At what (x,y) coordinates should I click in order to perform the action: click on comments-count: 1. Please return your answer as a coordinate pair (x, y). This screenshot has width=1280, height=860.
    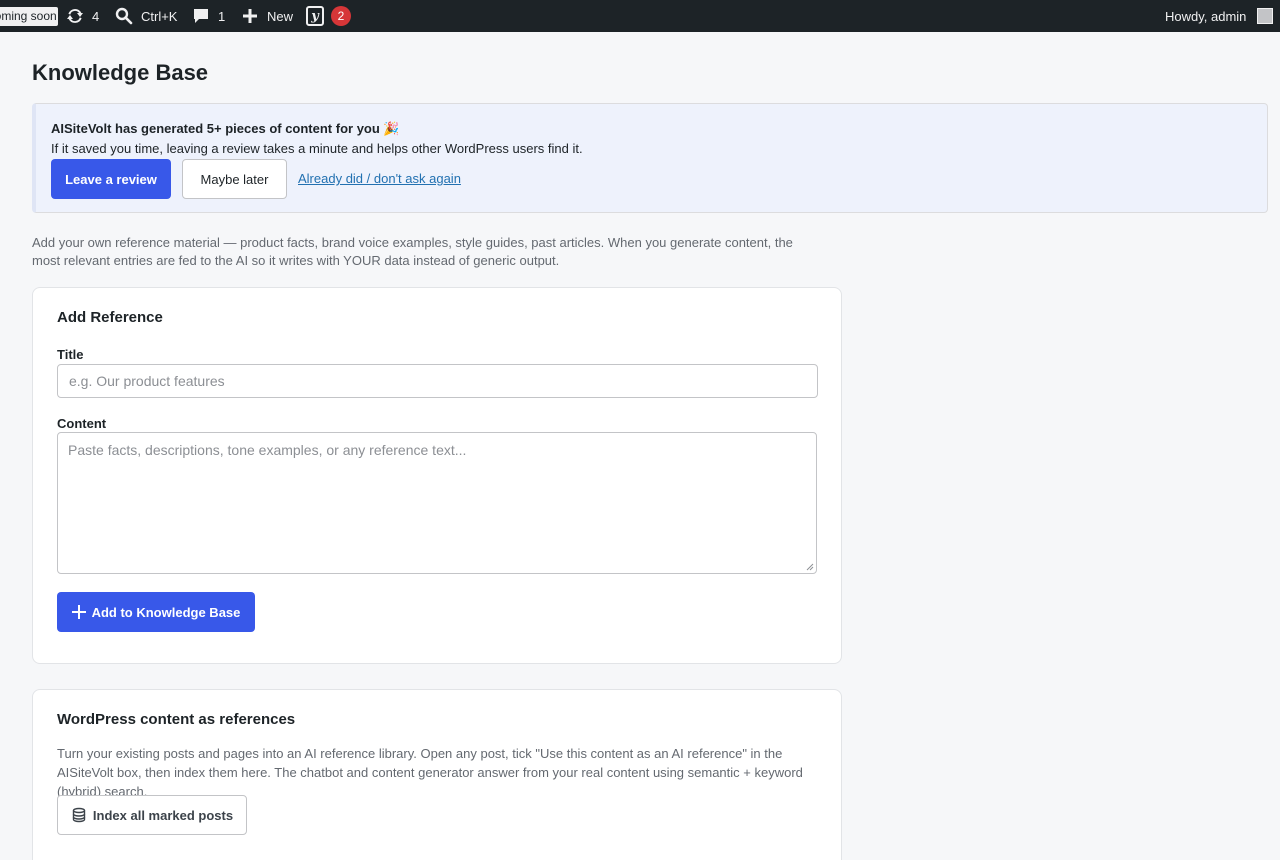
    Looking at the image, I should click on (222, 16).